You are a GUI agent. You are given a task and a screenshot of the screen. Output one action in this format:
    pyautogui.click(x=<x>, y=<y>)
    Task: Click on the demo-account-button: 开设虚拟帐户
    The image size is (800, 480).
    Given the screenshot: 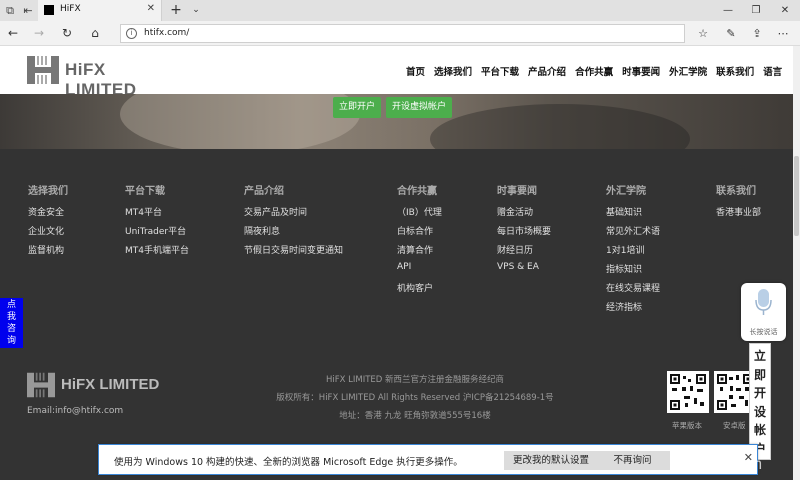 What is the action you would take?
    pyautogui.click(x=419, y=107)
    